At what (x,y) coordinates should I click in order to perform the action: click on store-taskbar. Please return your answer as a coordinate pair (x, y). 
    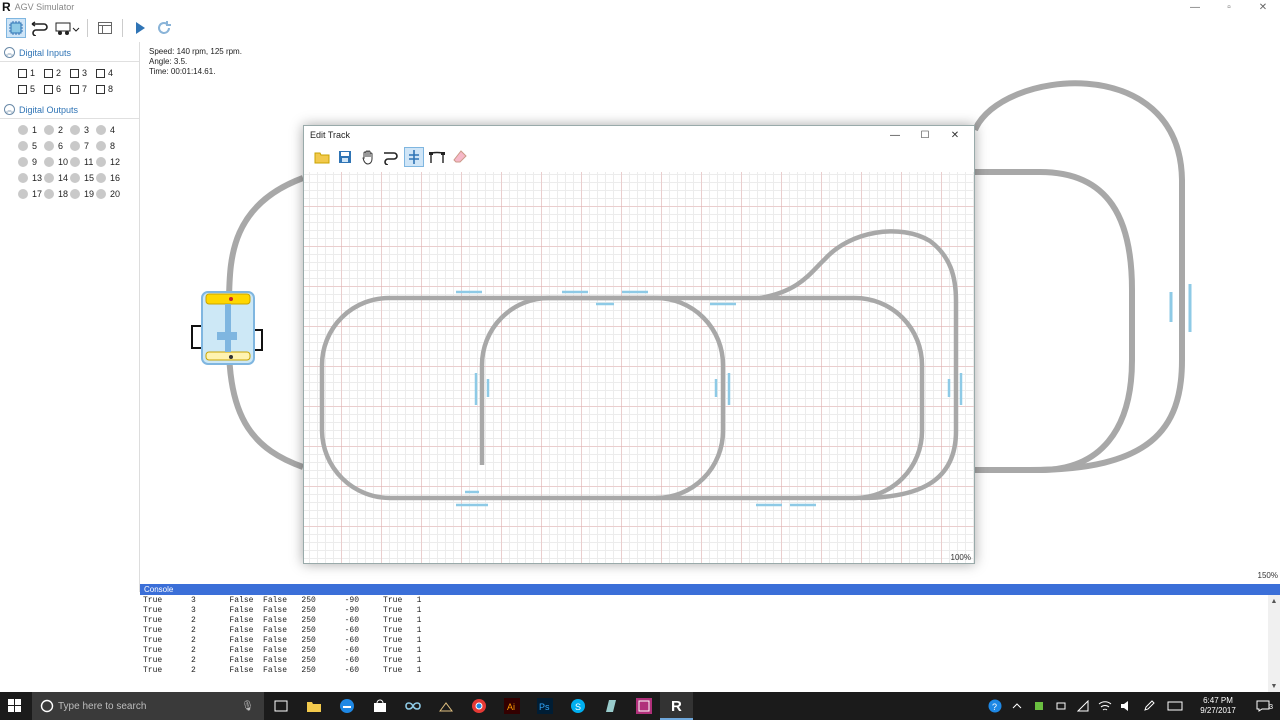
    Looking at the image, I should click on (379, 706).